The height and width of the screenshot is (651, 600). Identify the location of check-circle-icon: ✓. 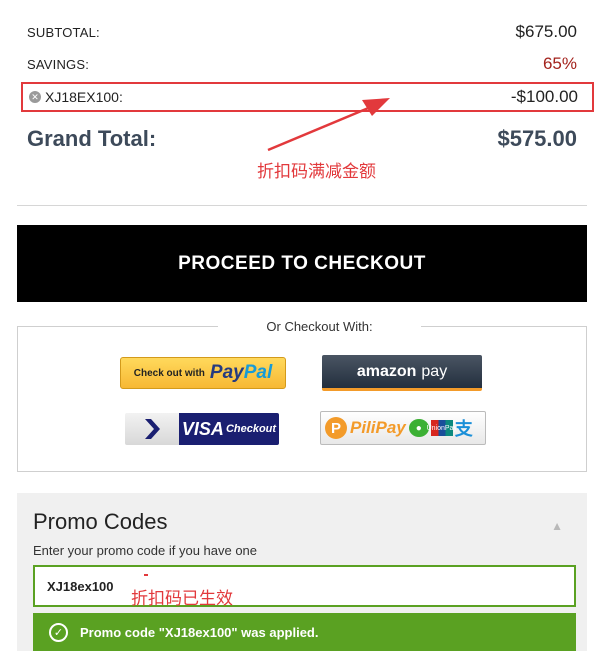
(58, 632).